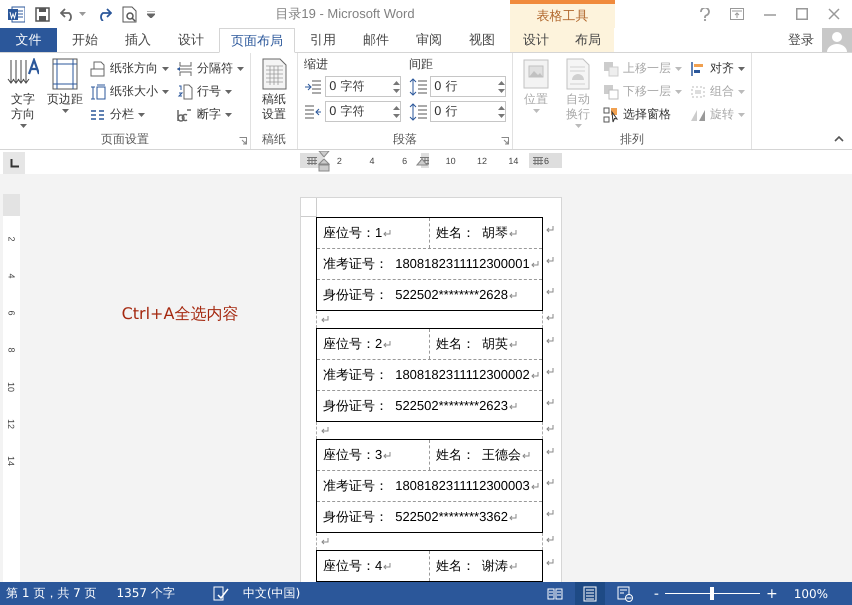  Describe the element at coordinates (274, 92) in the screenshot. I see `ribbon-button: 稿纸设置` at that location.